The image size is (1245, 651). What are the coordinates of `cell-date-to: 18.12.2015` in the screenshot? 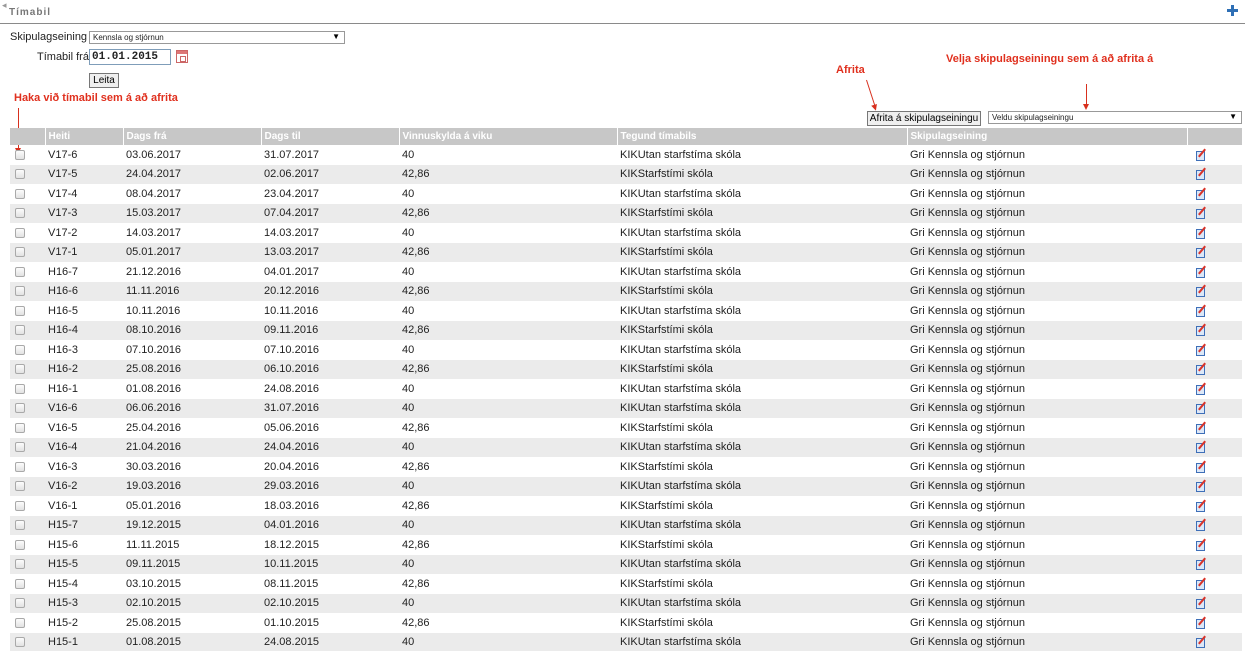 It's located at (292, 544).